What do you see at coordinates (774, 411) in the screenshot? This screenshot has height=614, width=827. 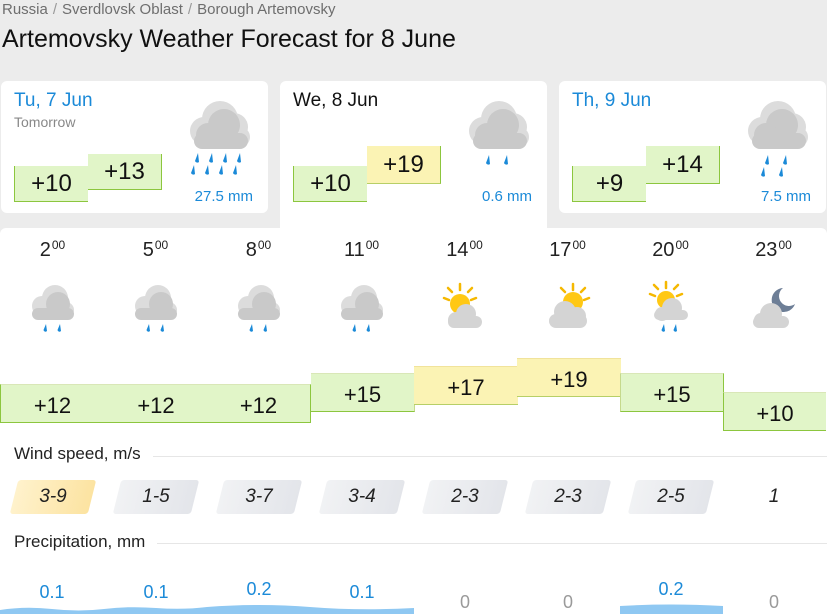 I see `hour-temp: +10` at bounding box center [774, 411].